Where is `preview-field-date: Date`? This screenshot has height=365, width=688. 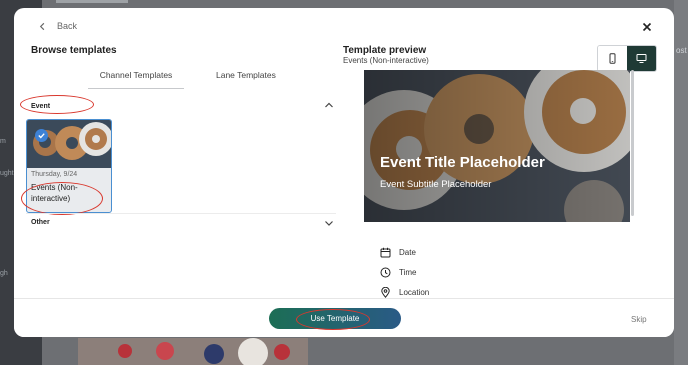 preview-field-date: Date is located at coordinates (398, 252).